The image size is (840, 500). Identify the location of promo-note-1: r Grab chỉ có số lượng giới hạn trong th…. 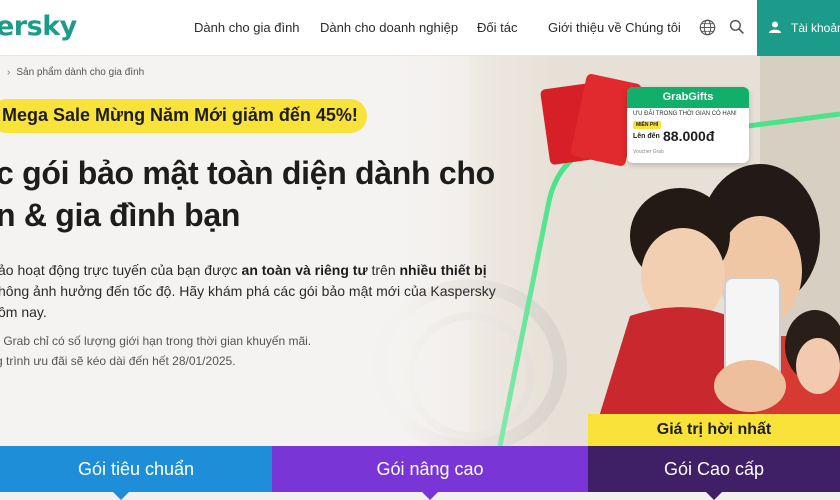
(156, 341).